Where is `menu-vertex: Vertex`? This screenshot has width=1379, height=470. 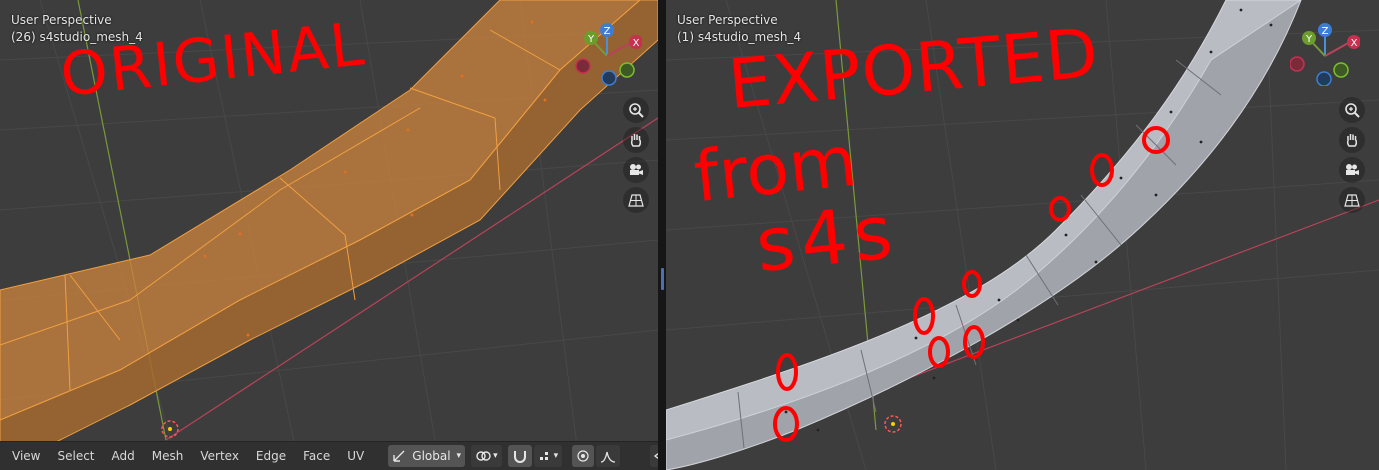
menu-vertex: Vertex is located at coordinates (219, 456).